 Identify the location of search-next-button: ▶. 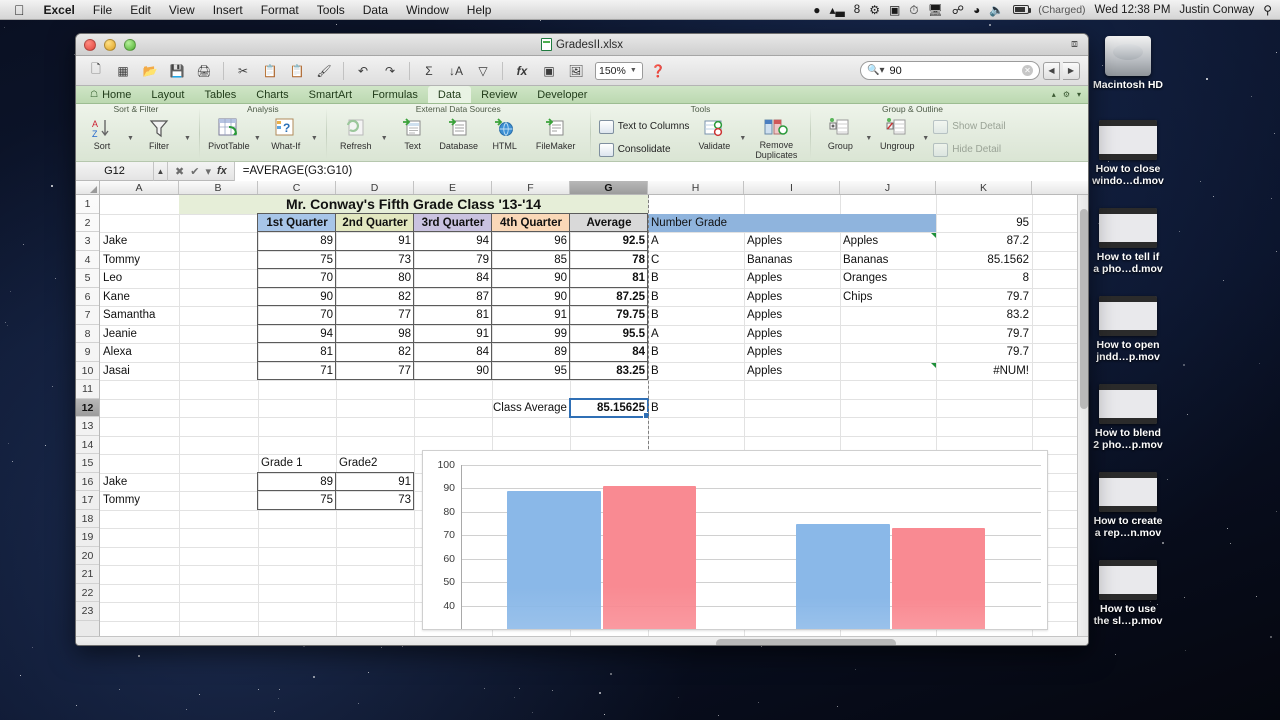
(1071, 70).